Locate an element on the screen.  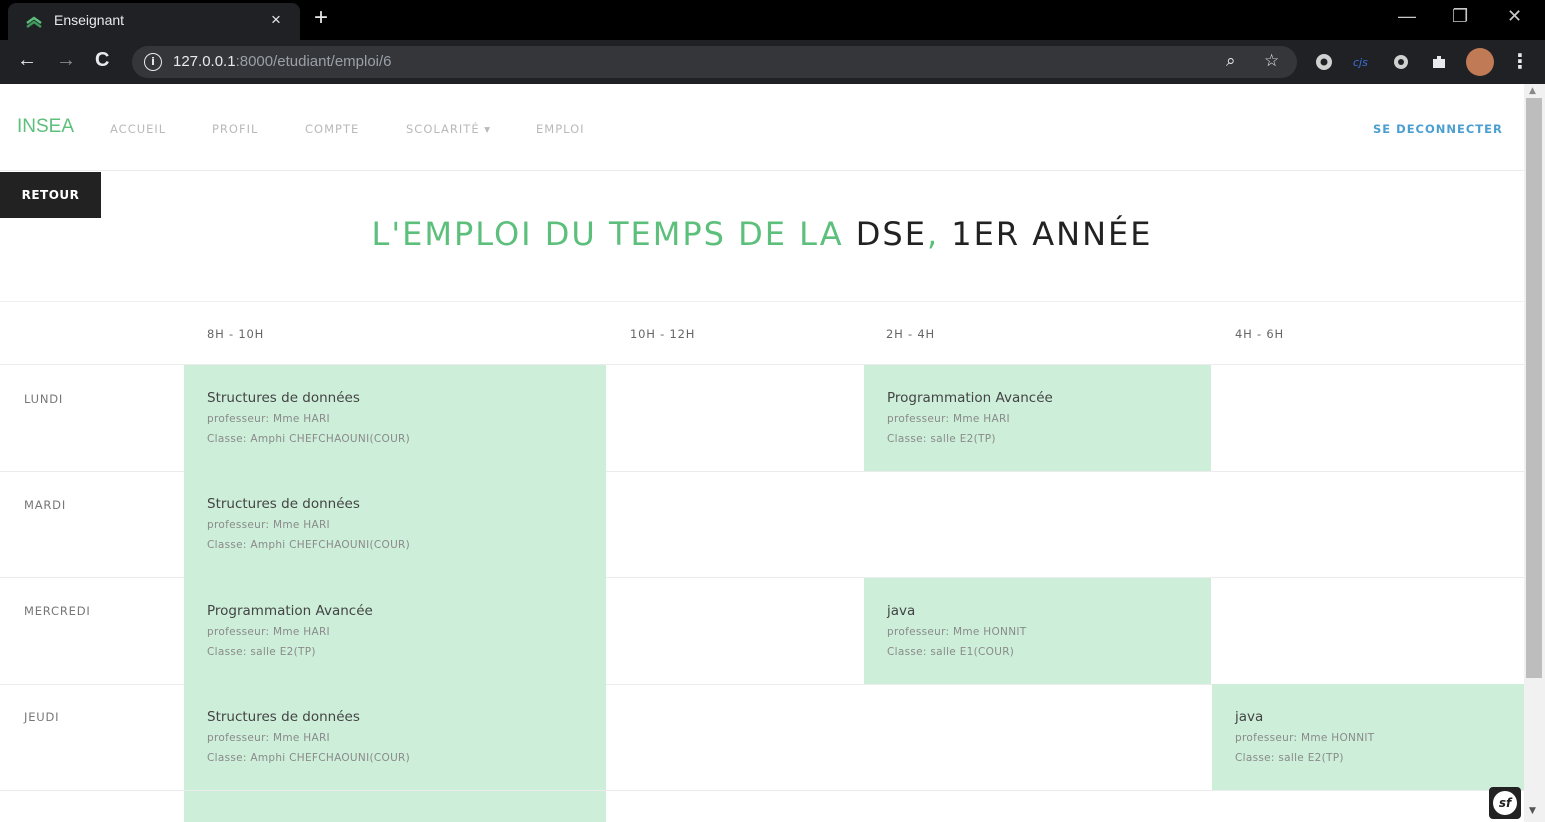
forward-icon: → is located at coordinates (66, 60).